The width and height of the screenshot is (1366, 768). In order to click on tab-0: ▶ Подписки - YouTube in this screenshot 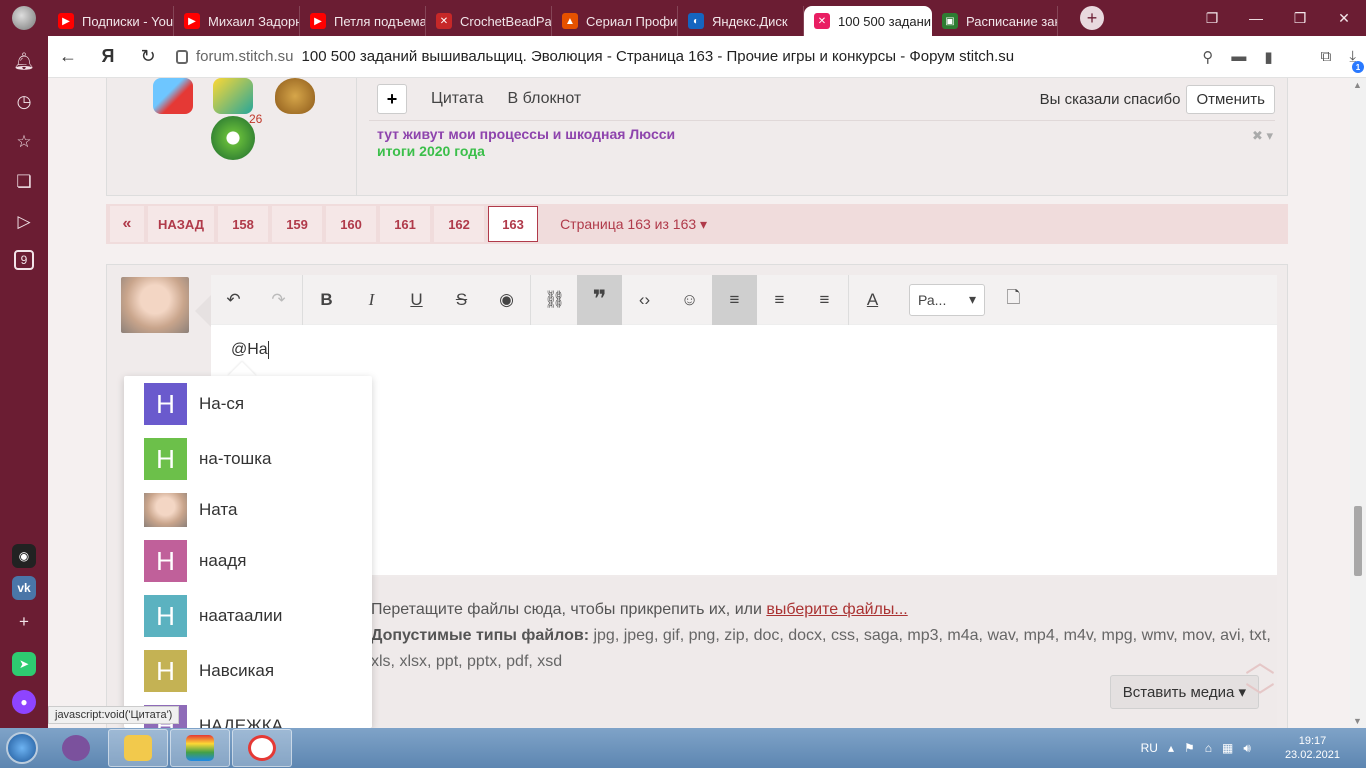, I will do `click(111, 21)`.